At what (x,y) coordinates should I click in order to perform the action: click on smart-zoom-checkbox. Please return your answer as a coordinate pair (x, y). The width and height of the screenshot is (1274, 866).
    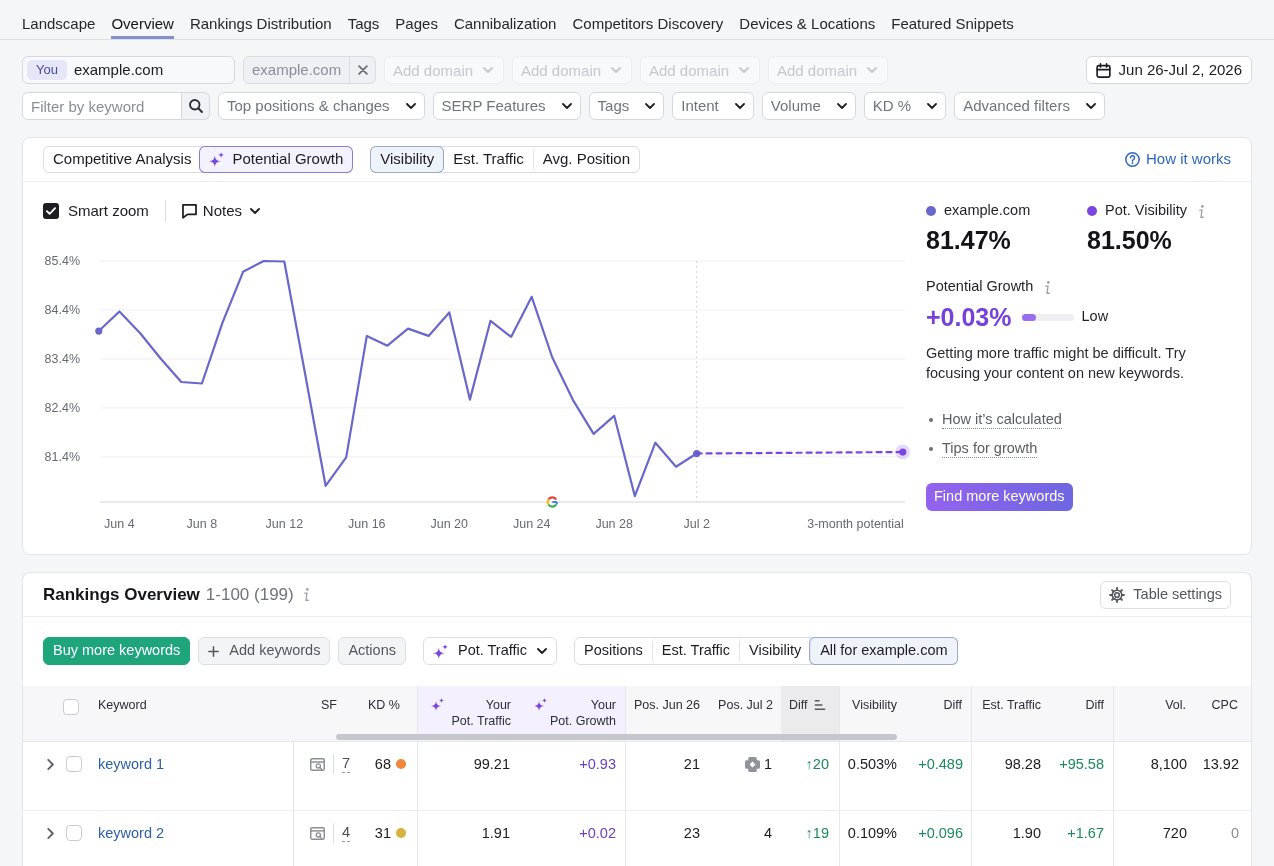
    Looking at the image, I should click on (51, 211).